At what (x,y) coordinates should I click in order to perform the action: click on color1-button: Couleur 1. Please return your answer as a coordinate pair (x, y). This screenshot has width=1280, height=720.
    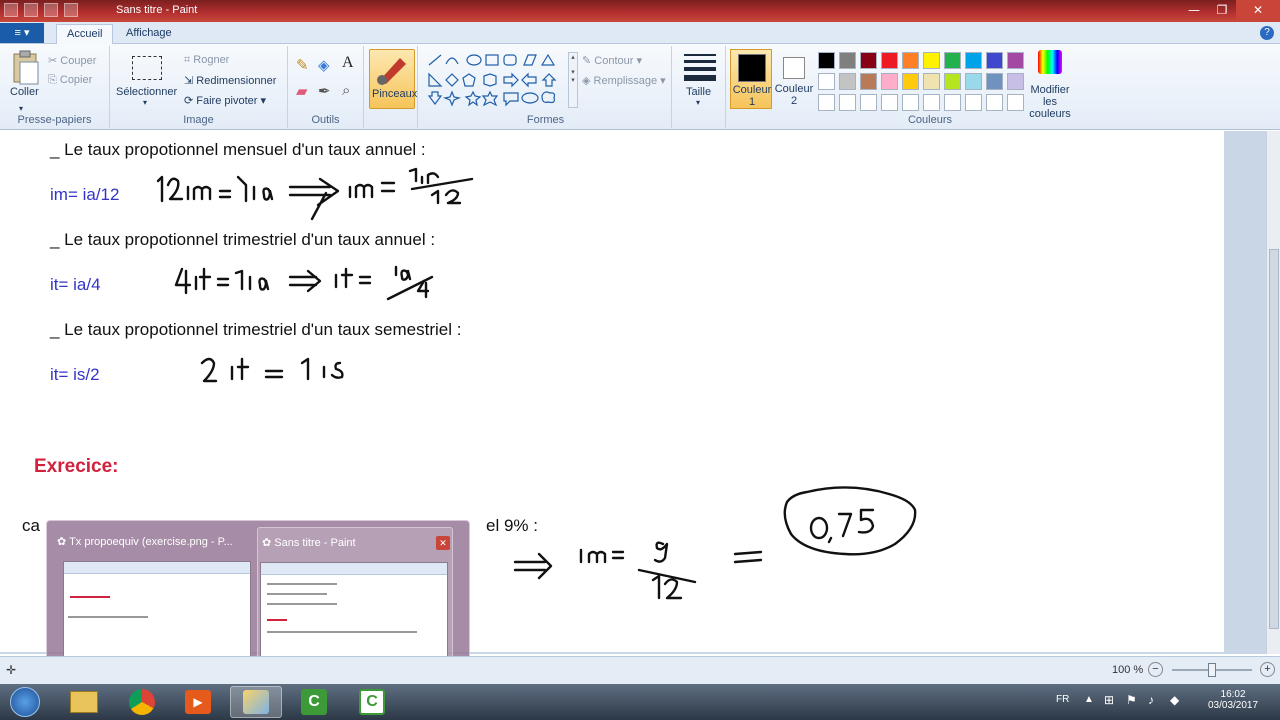
    Looking at the image, I should click on (751, 79).